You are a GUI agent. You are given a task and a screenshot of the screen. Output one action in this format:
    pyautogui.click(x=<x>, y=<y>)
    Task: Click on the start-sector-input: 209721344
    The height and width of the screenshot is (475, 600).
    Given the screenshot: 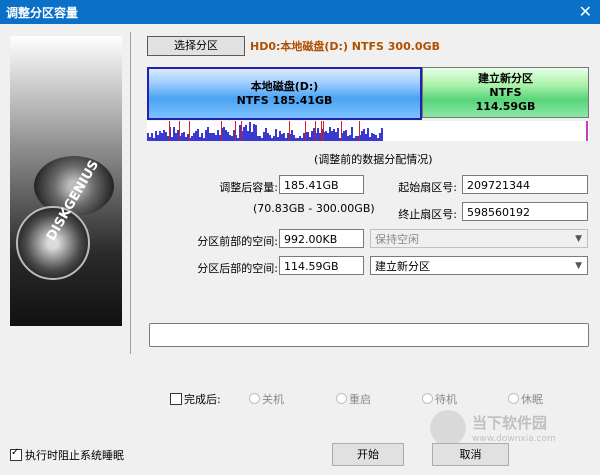 What is the action you would take?
    pyautogui.click(x=525, y=184)
    